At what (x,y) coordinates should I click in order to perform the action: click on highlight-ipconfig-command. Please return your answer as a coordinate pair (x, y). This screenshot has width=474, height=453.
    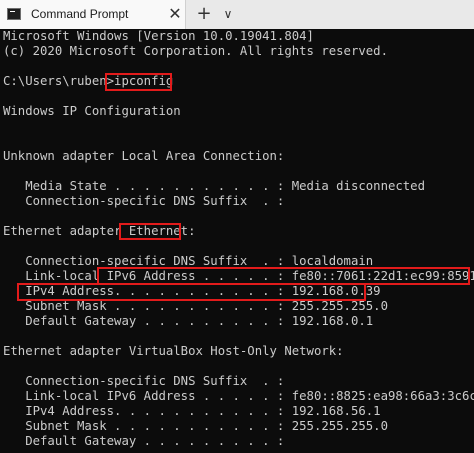
    Looking at the image, I should click on (138, 82).